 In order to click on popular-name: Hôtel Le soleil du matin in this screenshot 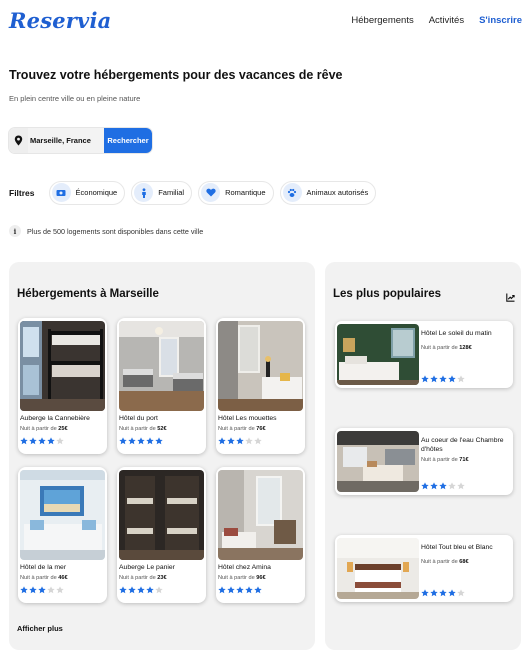, I will do `click(456, 333)`.